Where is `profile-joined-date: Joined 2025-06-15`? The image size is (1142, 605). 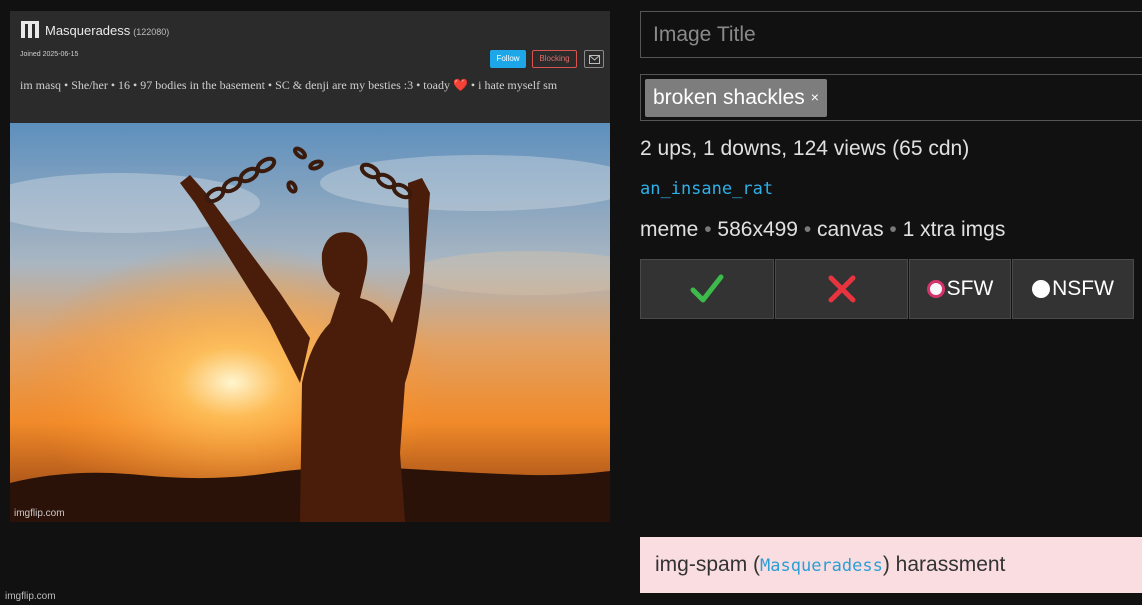 profile-joined-date: Joined 2025-06-15 is located at coordinates (49, 54).